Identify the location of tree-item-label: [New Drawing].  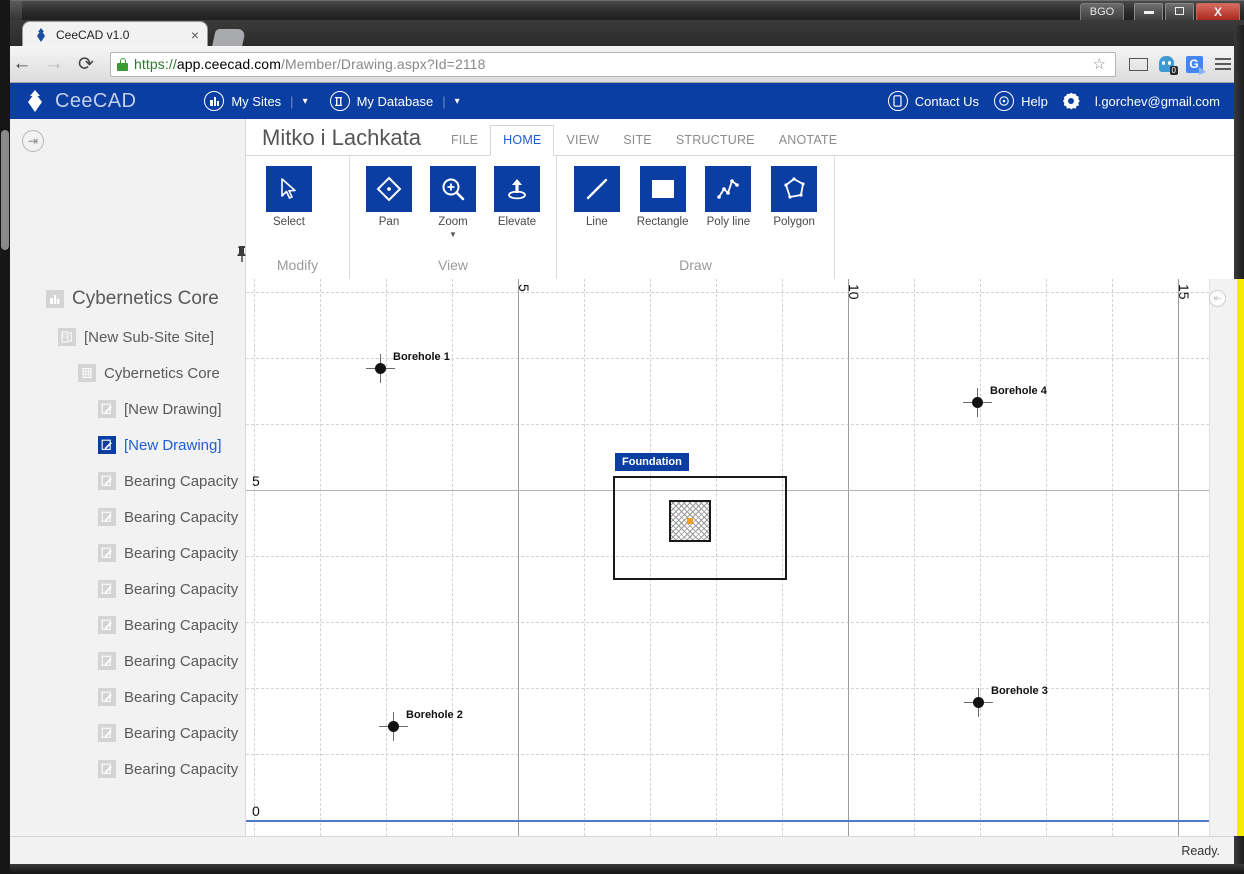
(173, 409).